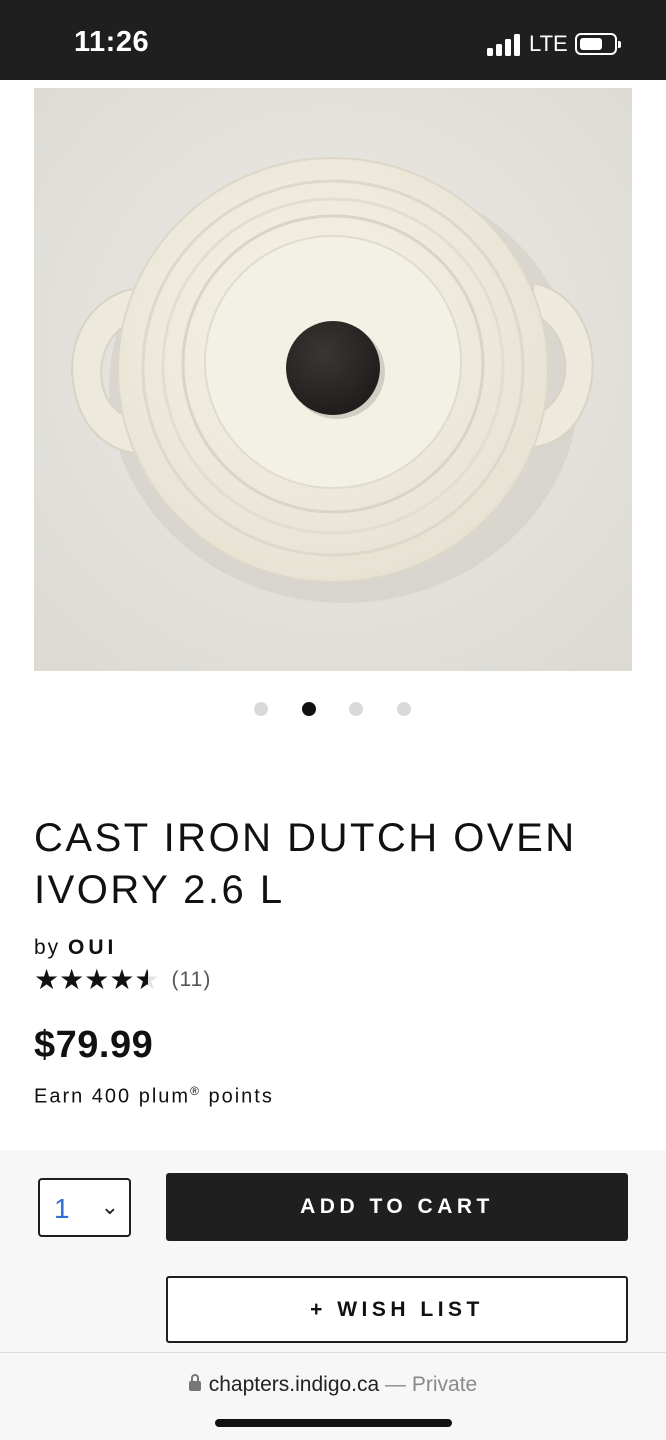 The height and width of the screenshot is (1440, 666). Describe the element at coordinates (192, 980) in the screenshot. I see `review-count: (11)` at that location.